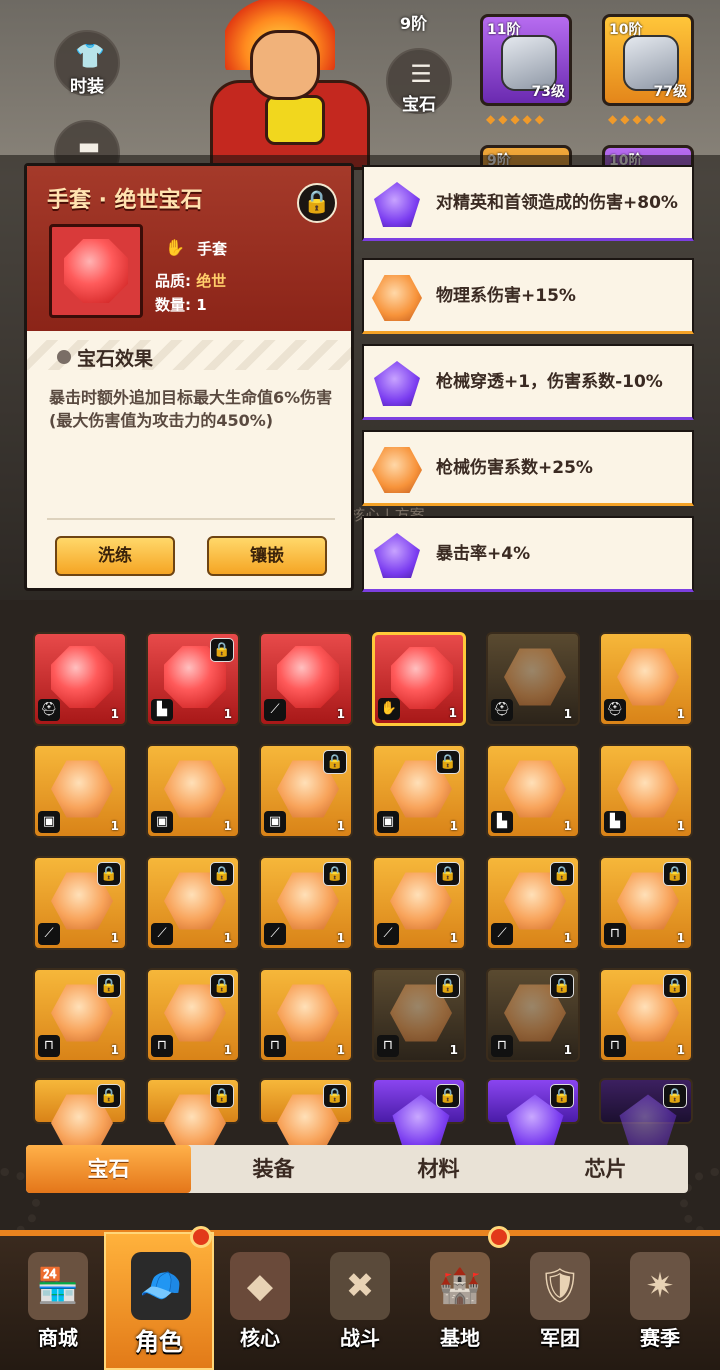 The image size is (720, 1370). Describe the element at coordinates (560, 1286) in the screenshot. I see `legion-icon: 🛡` at that location.